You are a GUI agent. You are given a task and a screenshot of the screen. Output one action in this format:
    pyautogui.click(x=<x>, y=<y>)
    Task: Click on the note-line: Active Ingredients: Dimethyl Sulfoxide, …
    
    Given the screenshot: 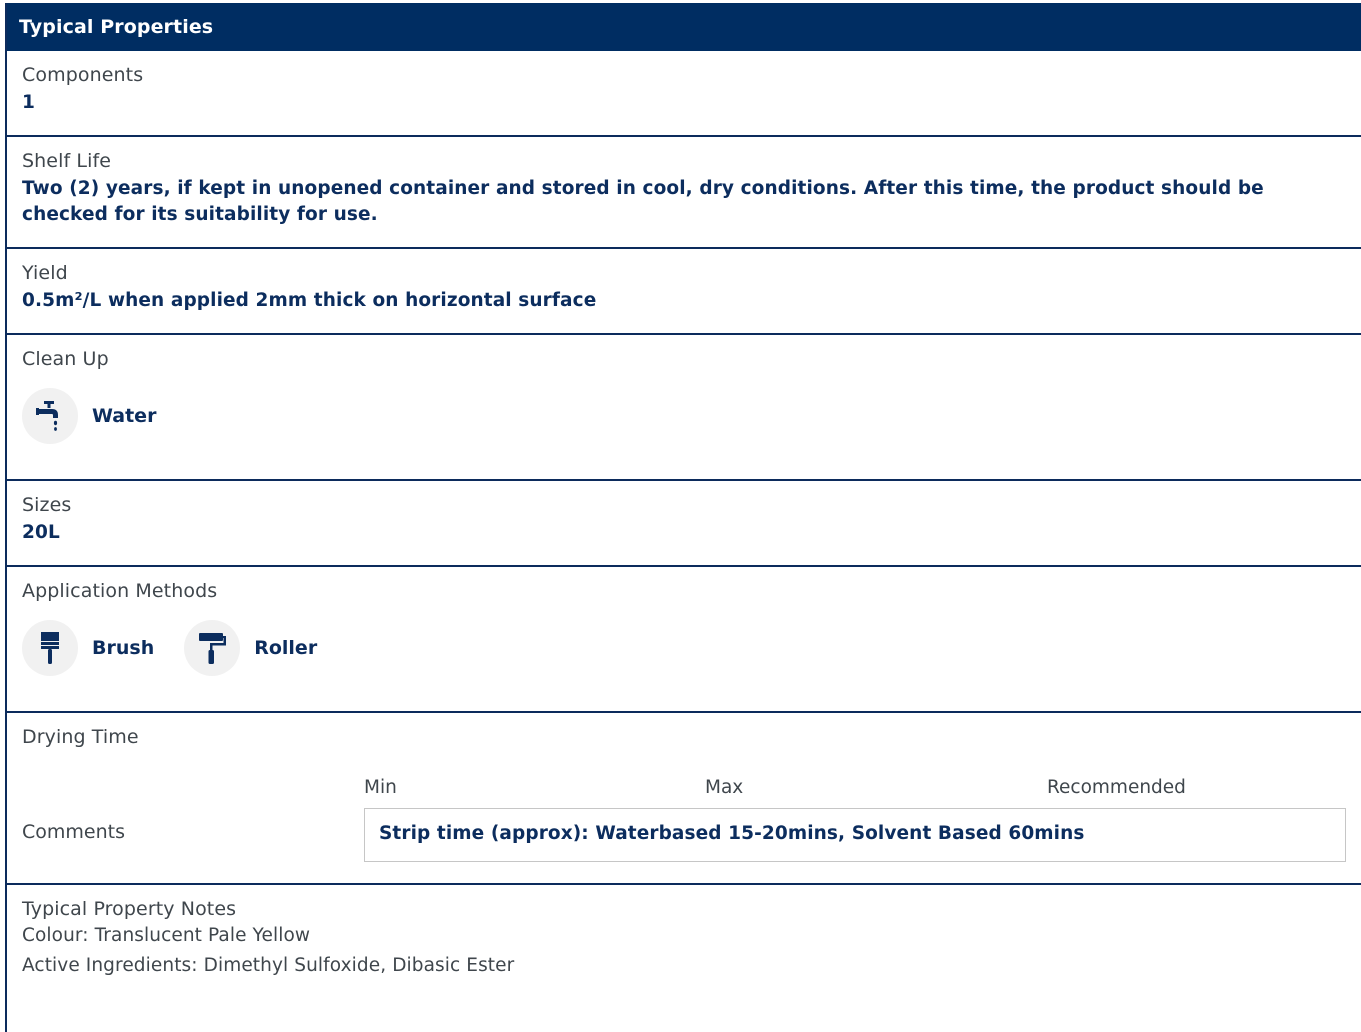 What is the action you would take?
    pyautogui.click(x=268, y=965)
    